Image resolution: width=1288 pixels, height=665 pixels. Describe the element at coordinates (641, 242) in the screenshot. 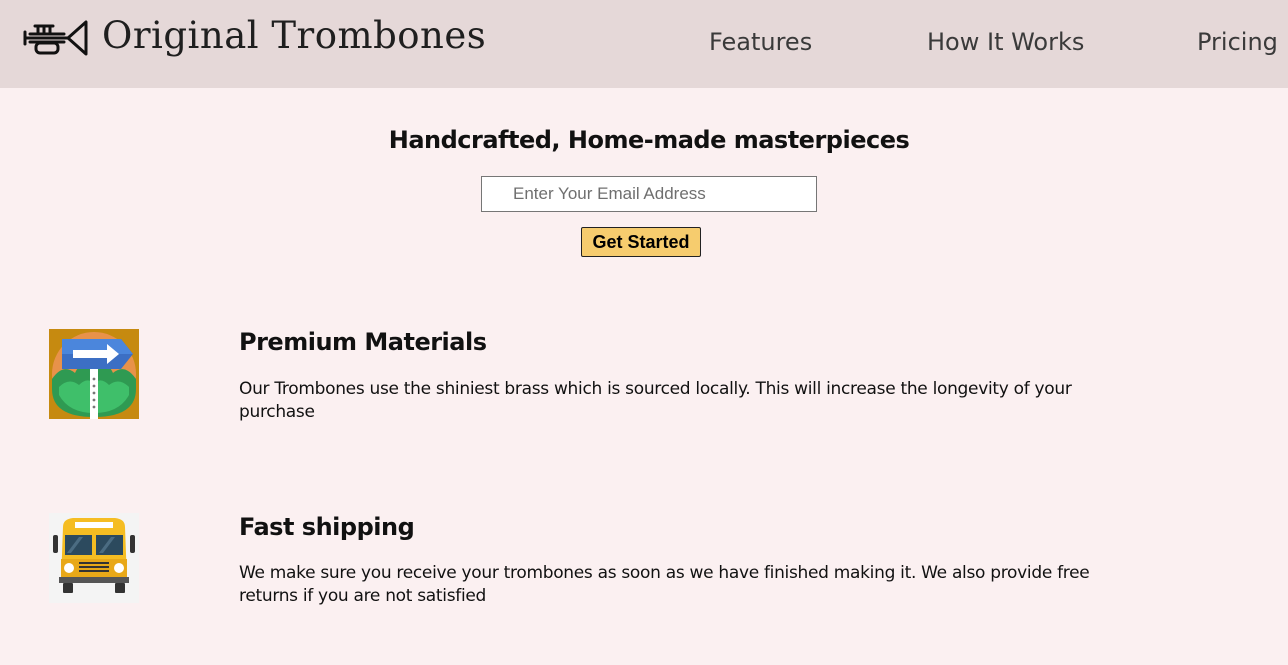

I see `get-started-button: Get Started` at that location.